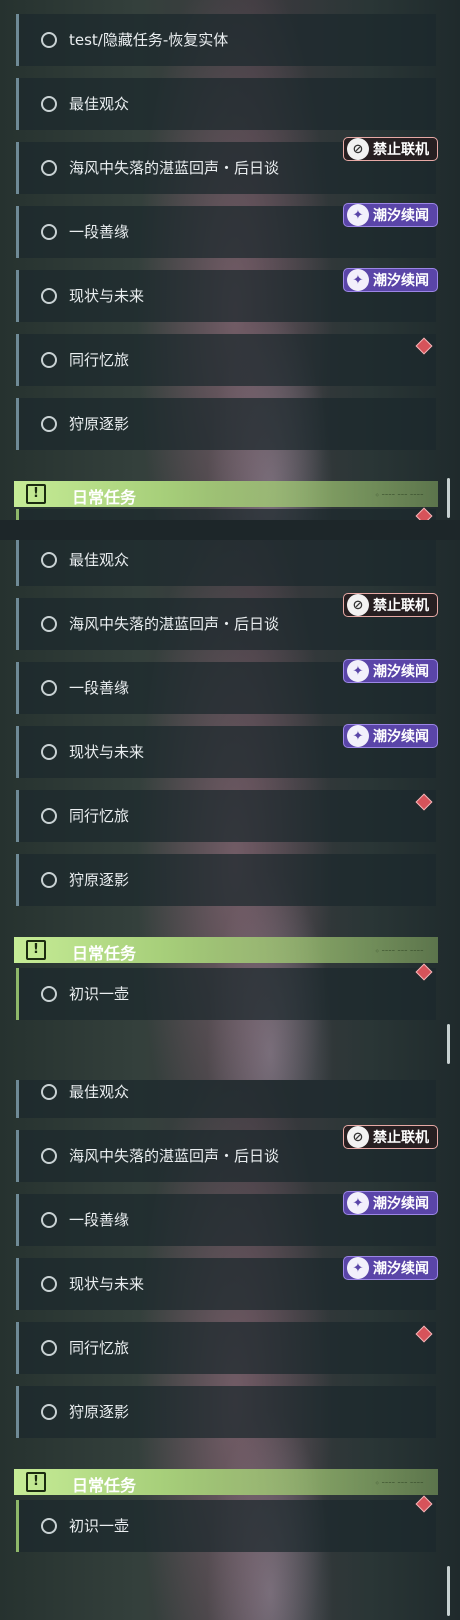 The height and width of the screenshot is (1620, 460). I want to click on quest-title: test/隐藏任务-恢复实体, so click(149, 40).